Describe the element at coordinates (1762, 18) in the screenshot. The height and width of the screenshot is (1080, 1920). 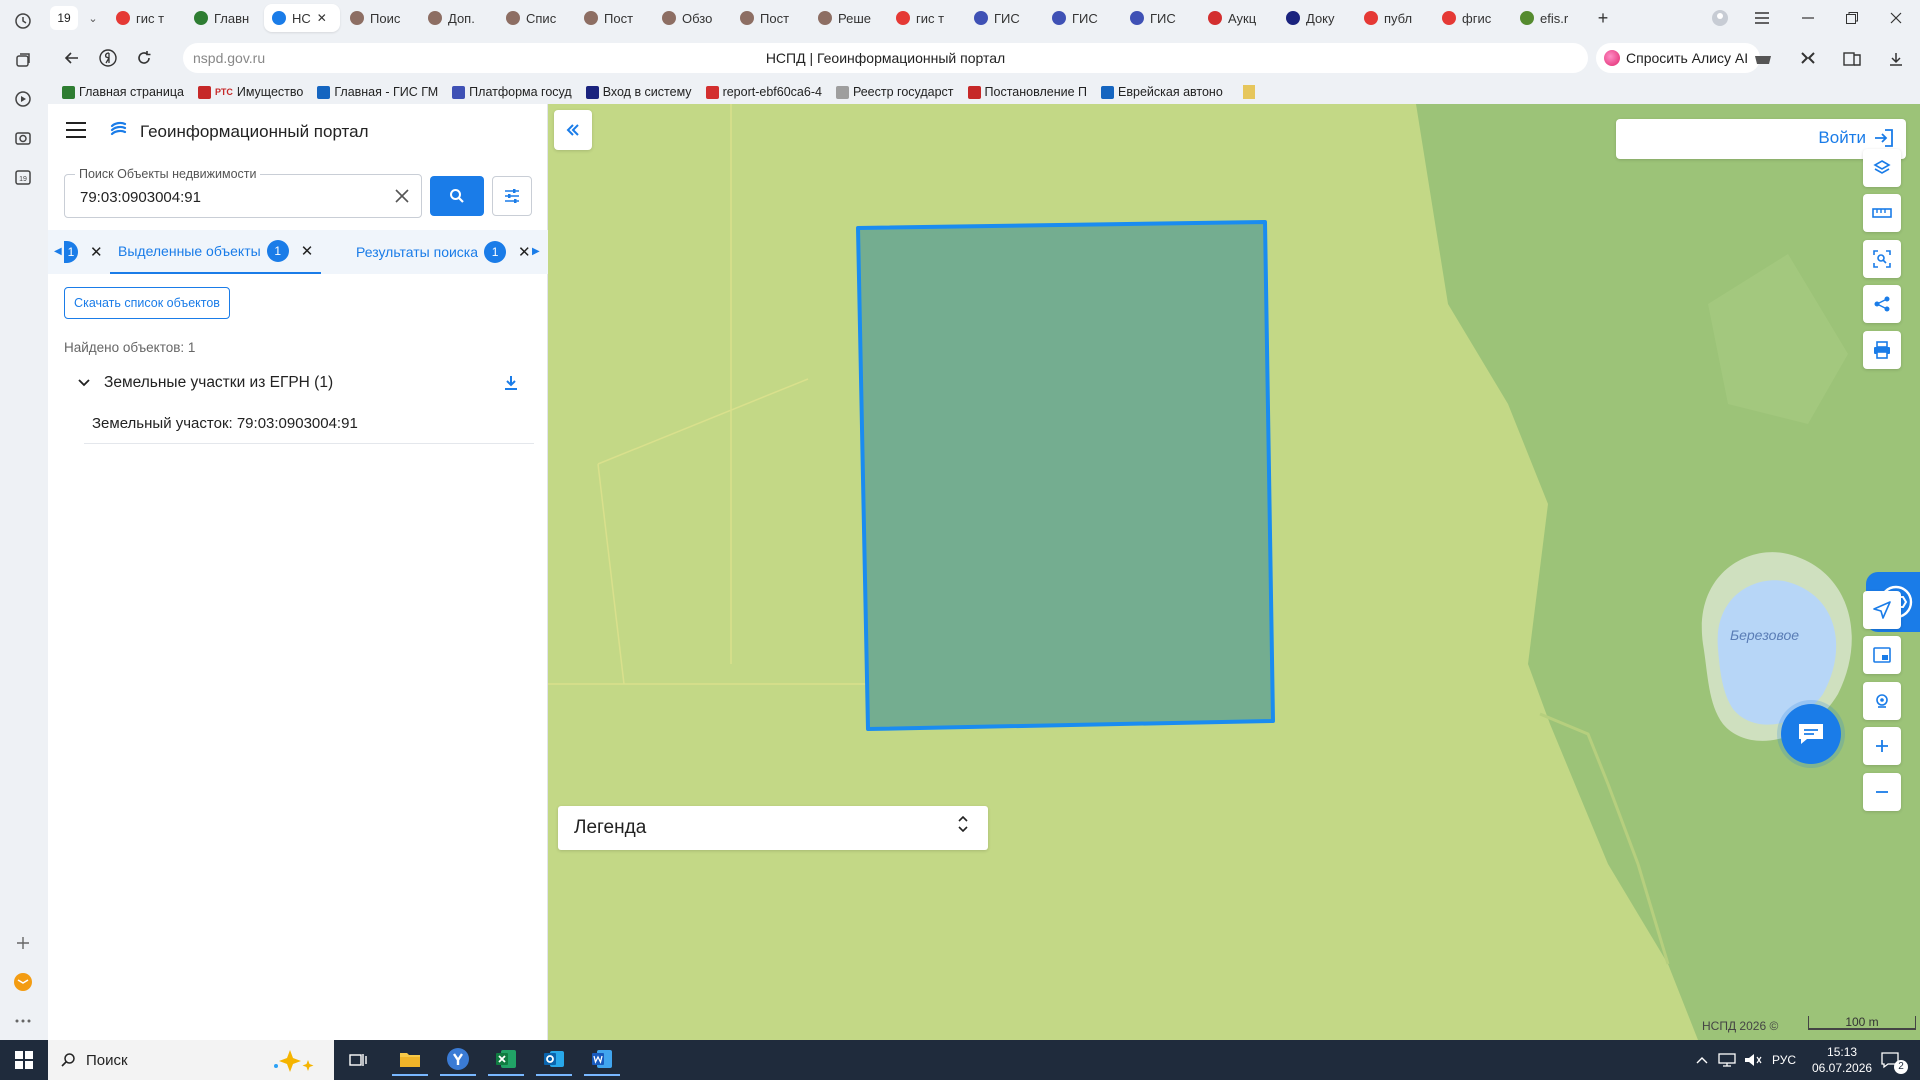
I see `menu-icon` at that location.